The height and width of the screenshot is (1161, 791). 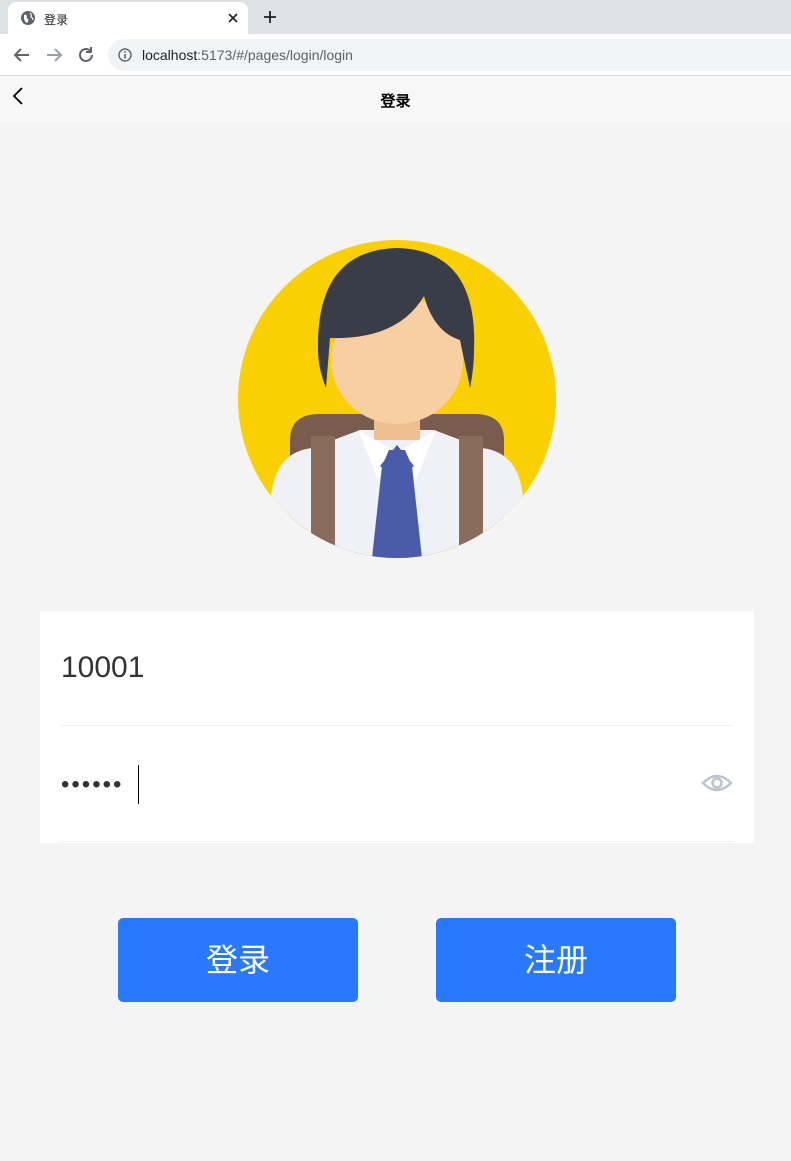 I want to click on username-input: 10001, so click(x=102, y=668).